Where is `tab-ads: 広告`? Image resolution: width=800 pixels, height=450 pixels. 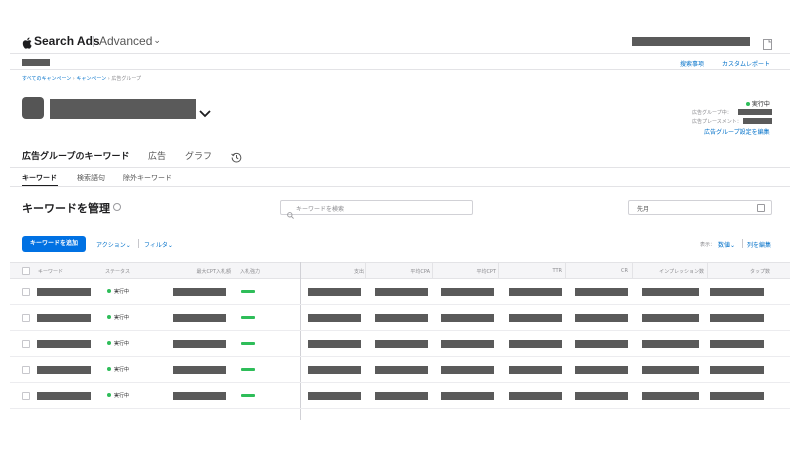
tab-ads: 広告 is located at coordinates (157, 155).